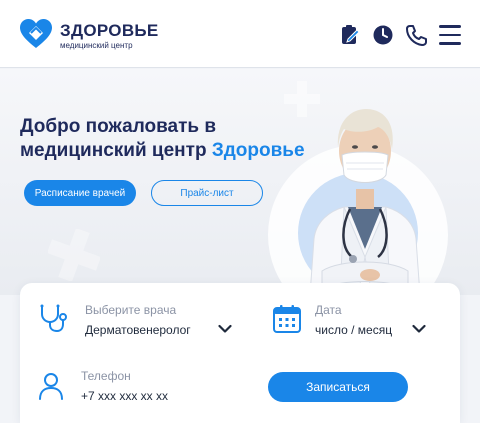 Image resolution: width=480 pixels, height=423 pixels. What do you see at coordinates (383, 35) in the screenshot?
I see `clock-icon` at bounding box center [383, 35].